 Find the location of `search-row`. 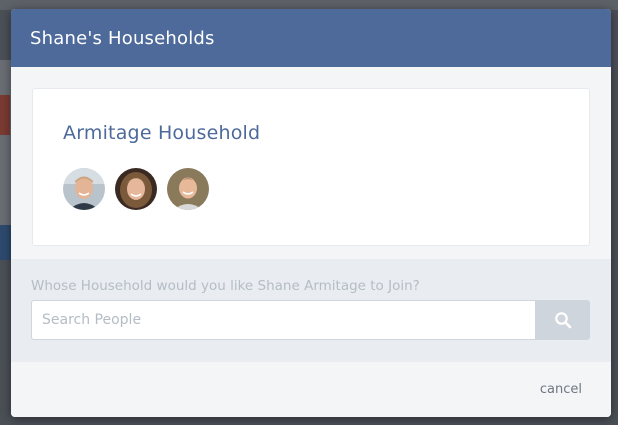

search-row is located at coordinates (310, 320).